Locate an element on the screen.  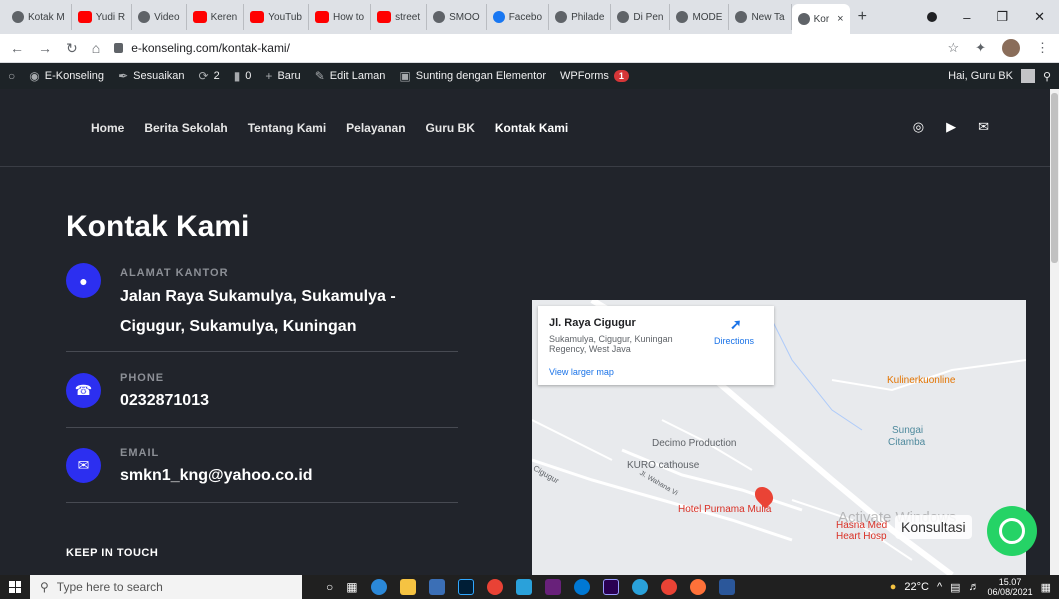
wp-customize-link: ✒ Sesuaikan is located at coordinates (151, 76).